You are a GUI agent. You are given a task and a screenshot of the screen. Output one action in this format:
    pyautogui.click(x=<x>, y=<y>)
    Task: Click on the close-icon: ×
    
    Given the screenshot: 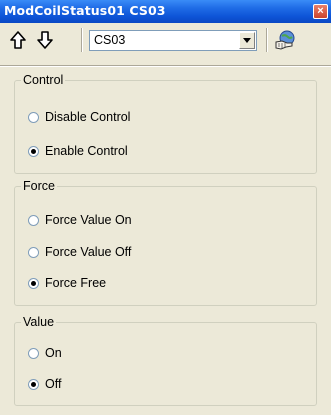 What is the action you would take?
    pyautogui.click(x=320, y=11)
    